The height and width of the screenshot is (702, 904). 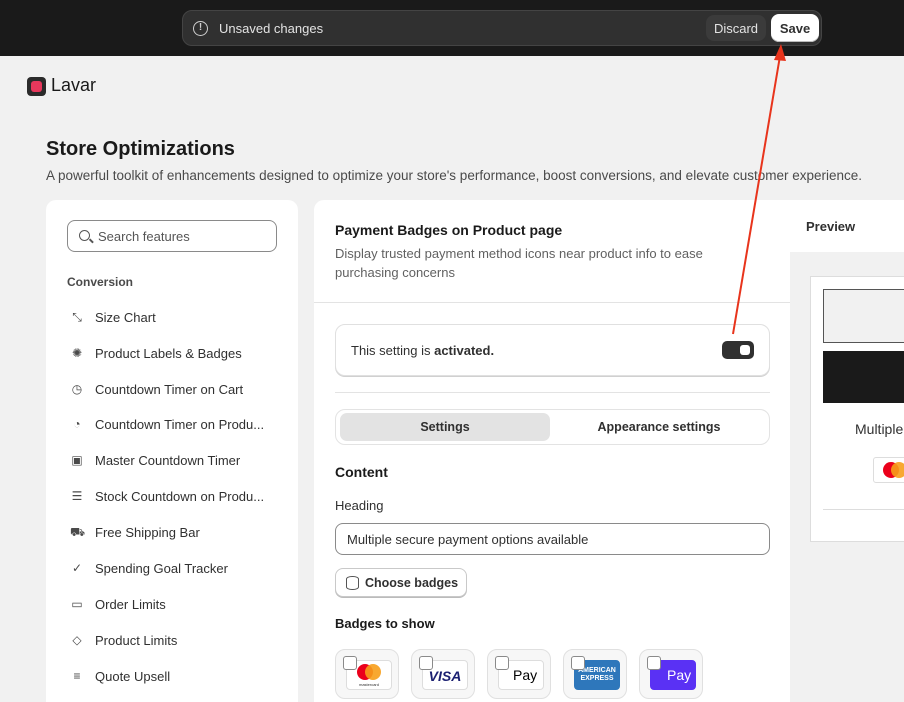 What do you see at coordinates (857, 409) in the screenshot?
I see `preview-frame: Multiple` at bounding box center [857, 409].